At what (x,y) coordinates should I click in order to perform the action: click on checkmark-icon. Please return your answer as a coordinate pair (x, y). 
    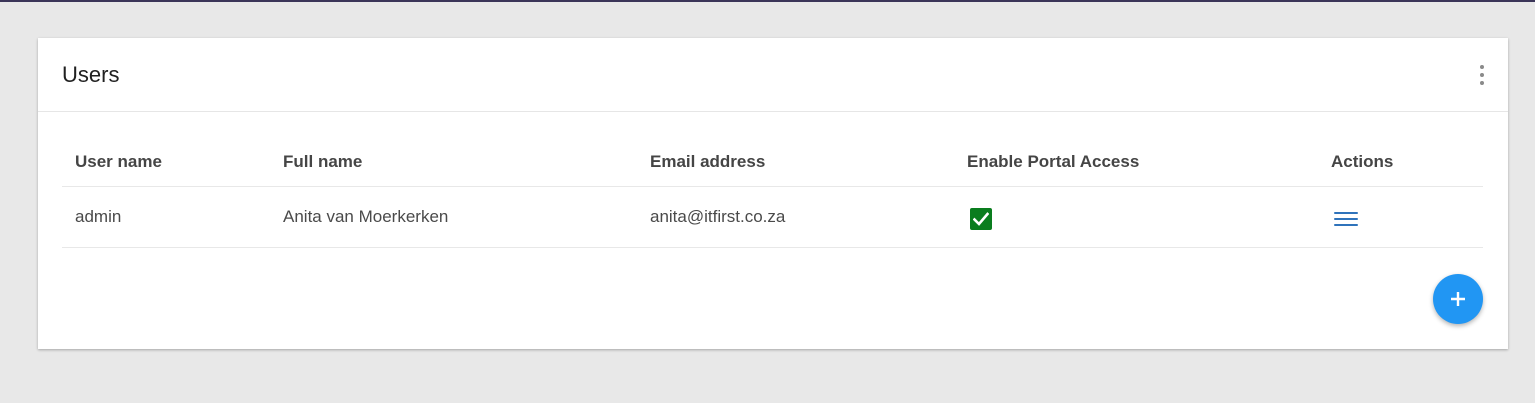
    Looking at the image, I should click on (981, 219).